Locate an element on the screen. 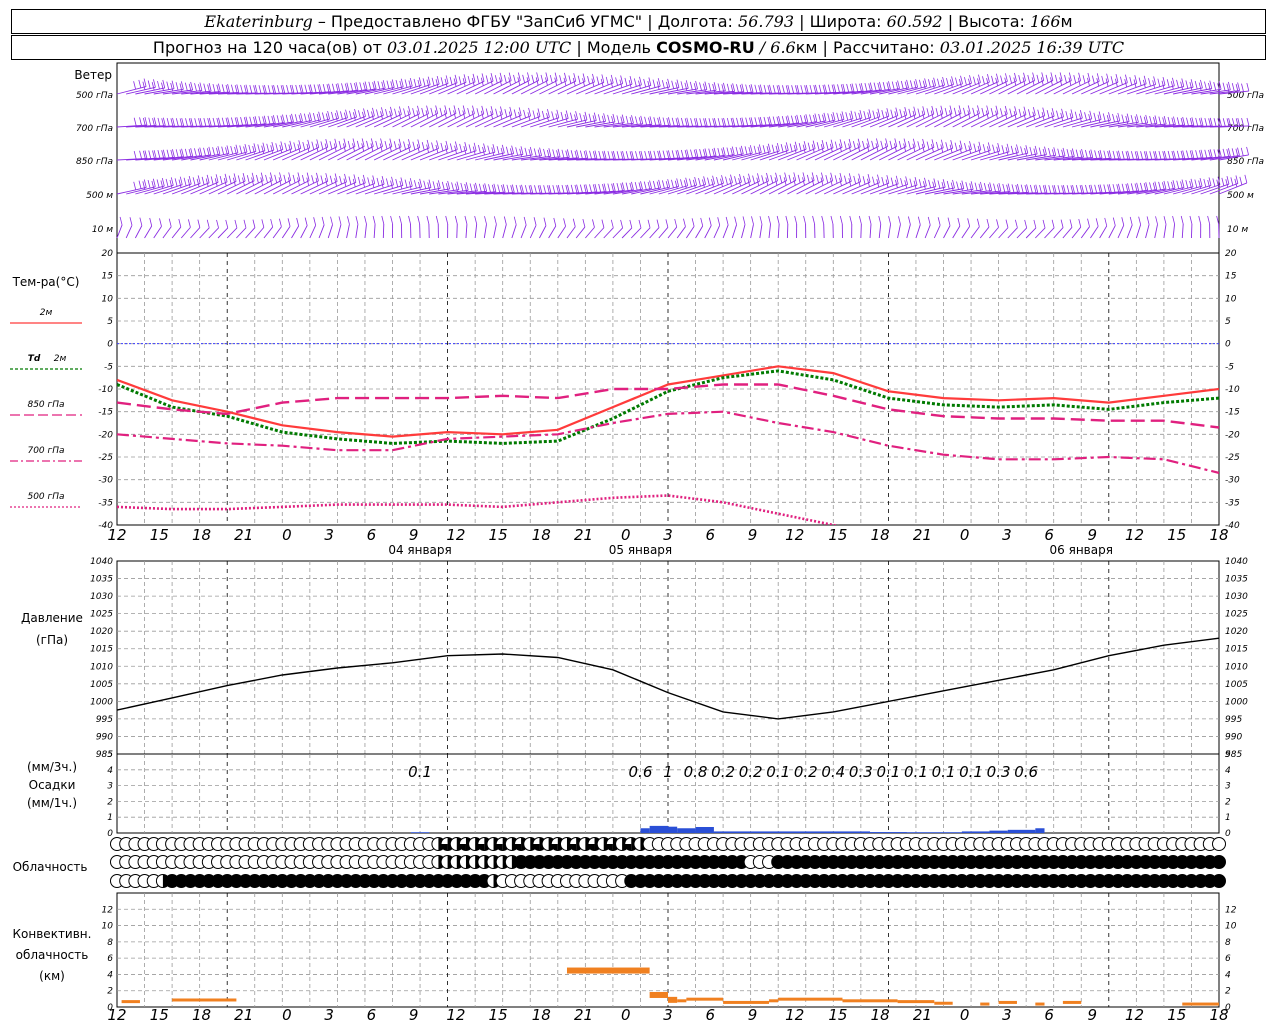 The height and width of the screenshot is (1024, 1280). precip-bar is located at coordinates (673, 829).